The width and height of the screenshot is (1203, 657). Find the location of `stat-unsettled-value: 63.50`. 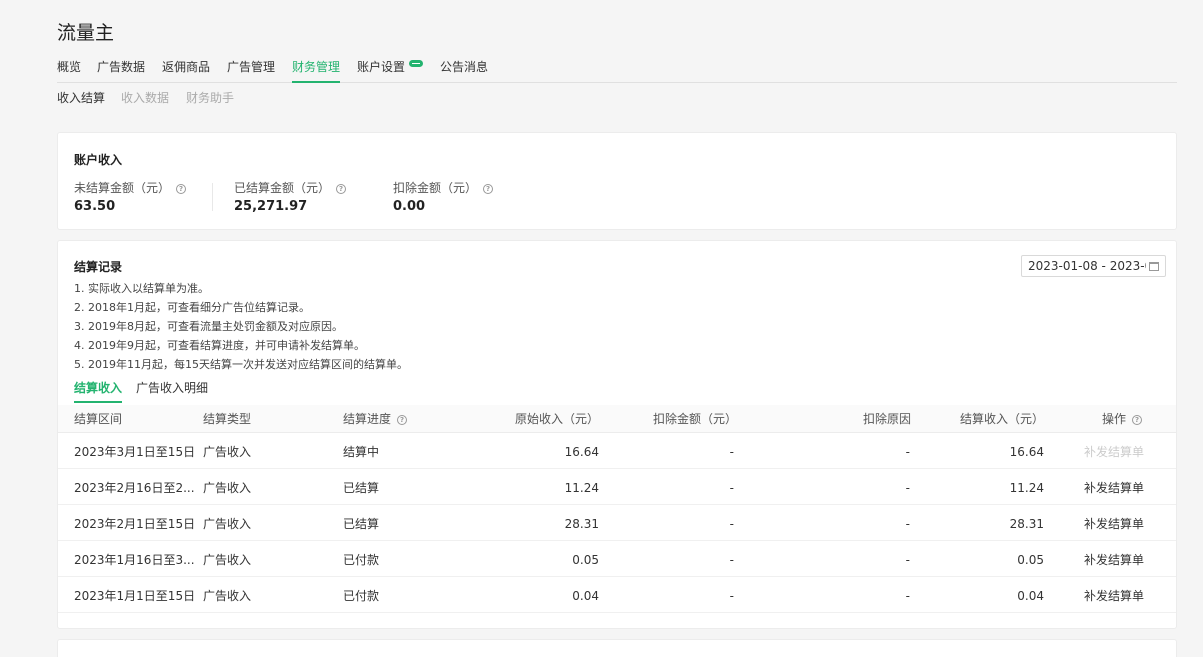

stat-unsettled-value: 63.50 is located at coordinates (95, 206).